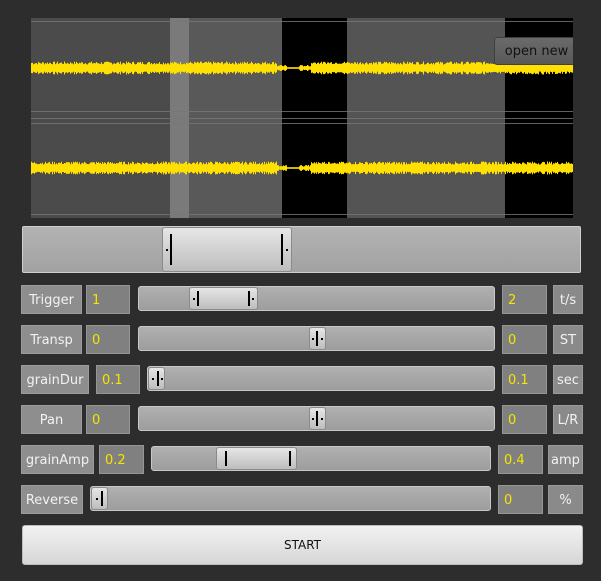 The height and width of the screenshot is (581, 601). I want to click on pan-slider, so click(316, 418).